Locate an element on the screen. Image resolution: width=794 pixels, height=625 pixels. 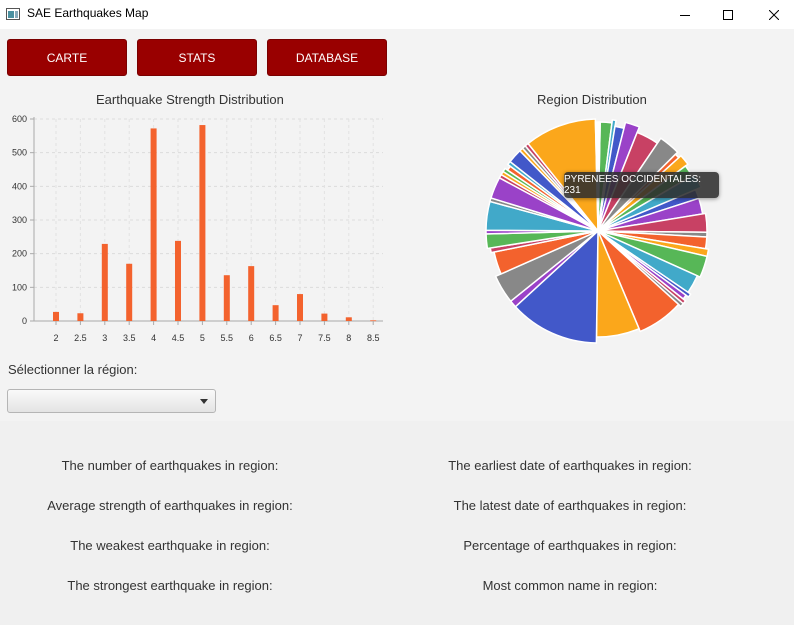
x-tick-label: 5 is located at coordinates (202, 338).